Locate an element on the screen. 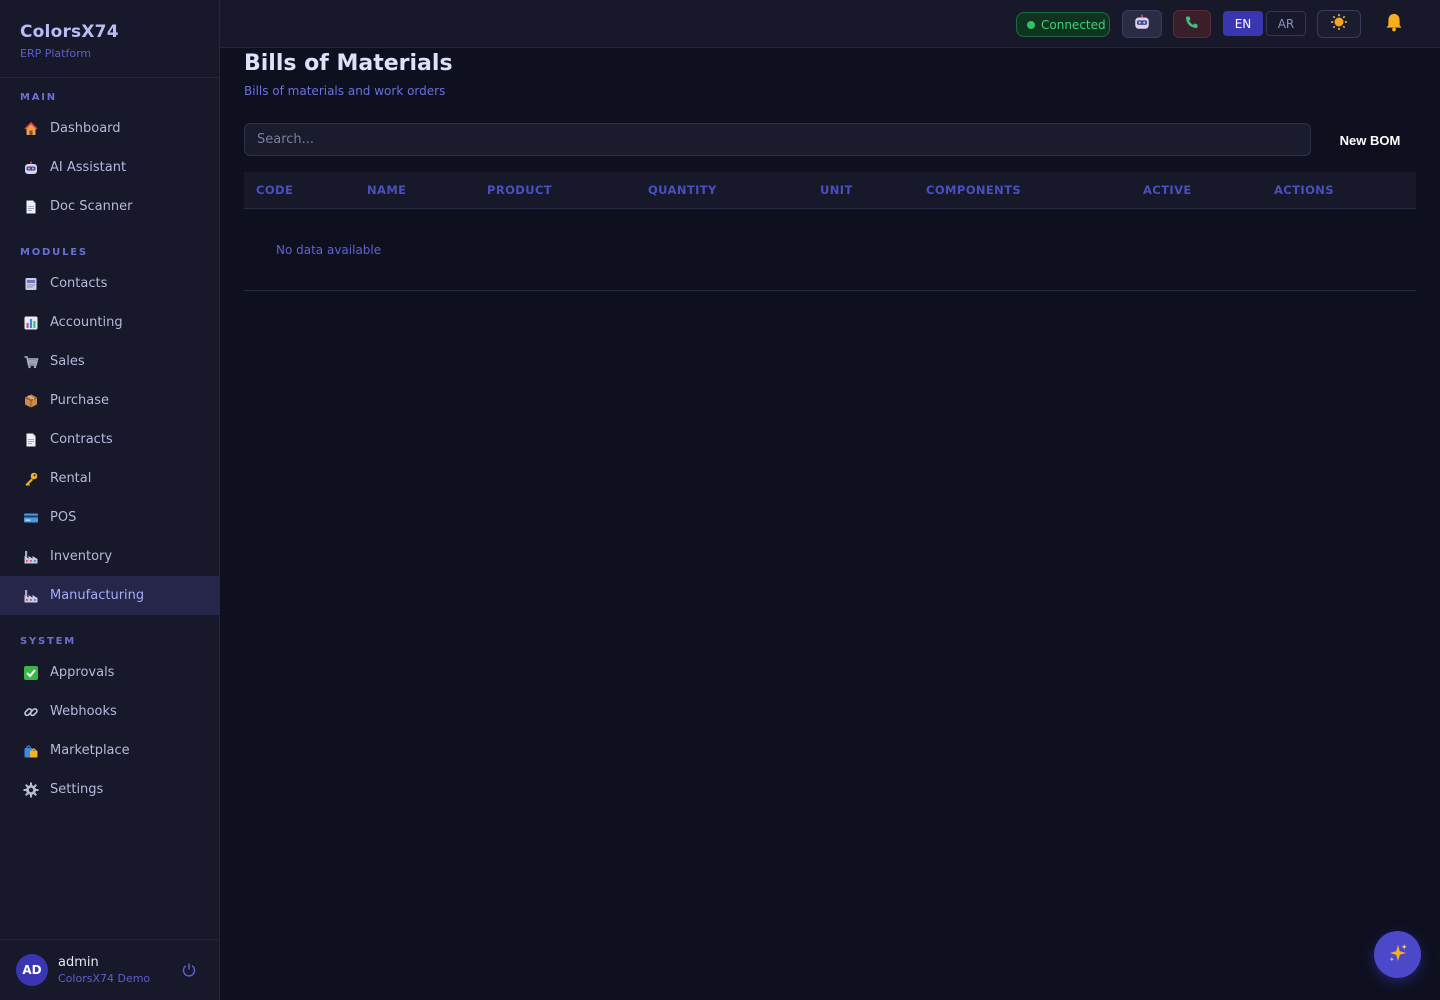 The image size is (1440, 1000). sidebar-item-contacts: Contacts is located at coordinates (109, 283).